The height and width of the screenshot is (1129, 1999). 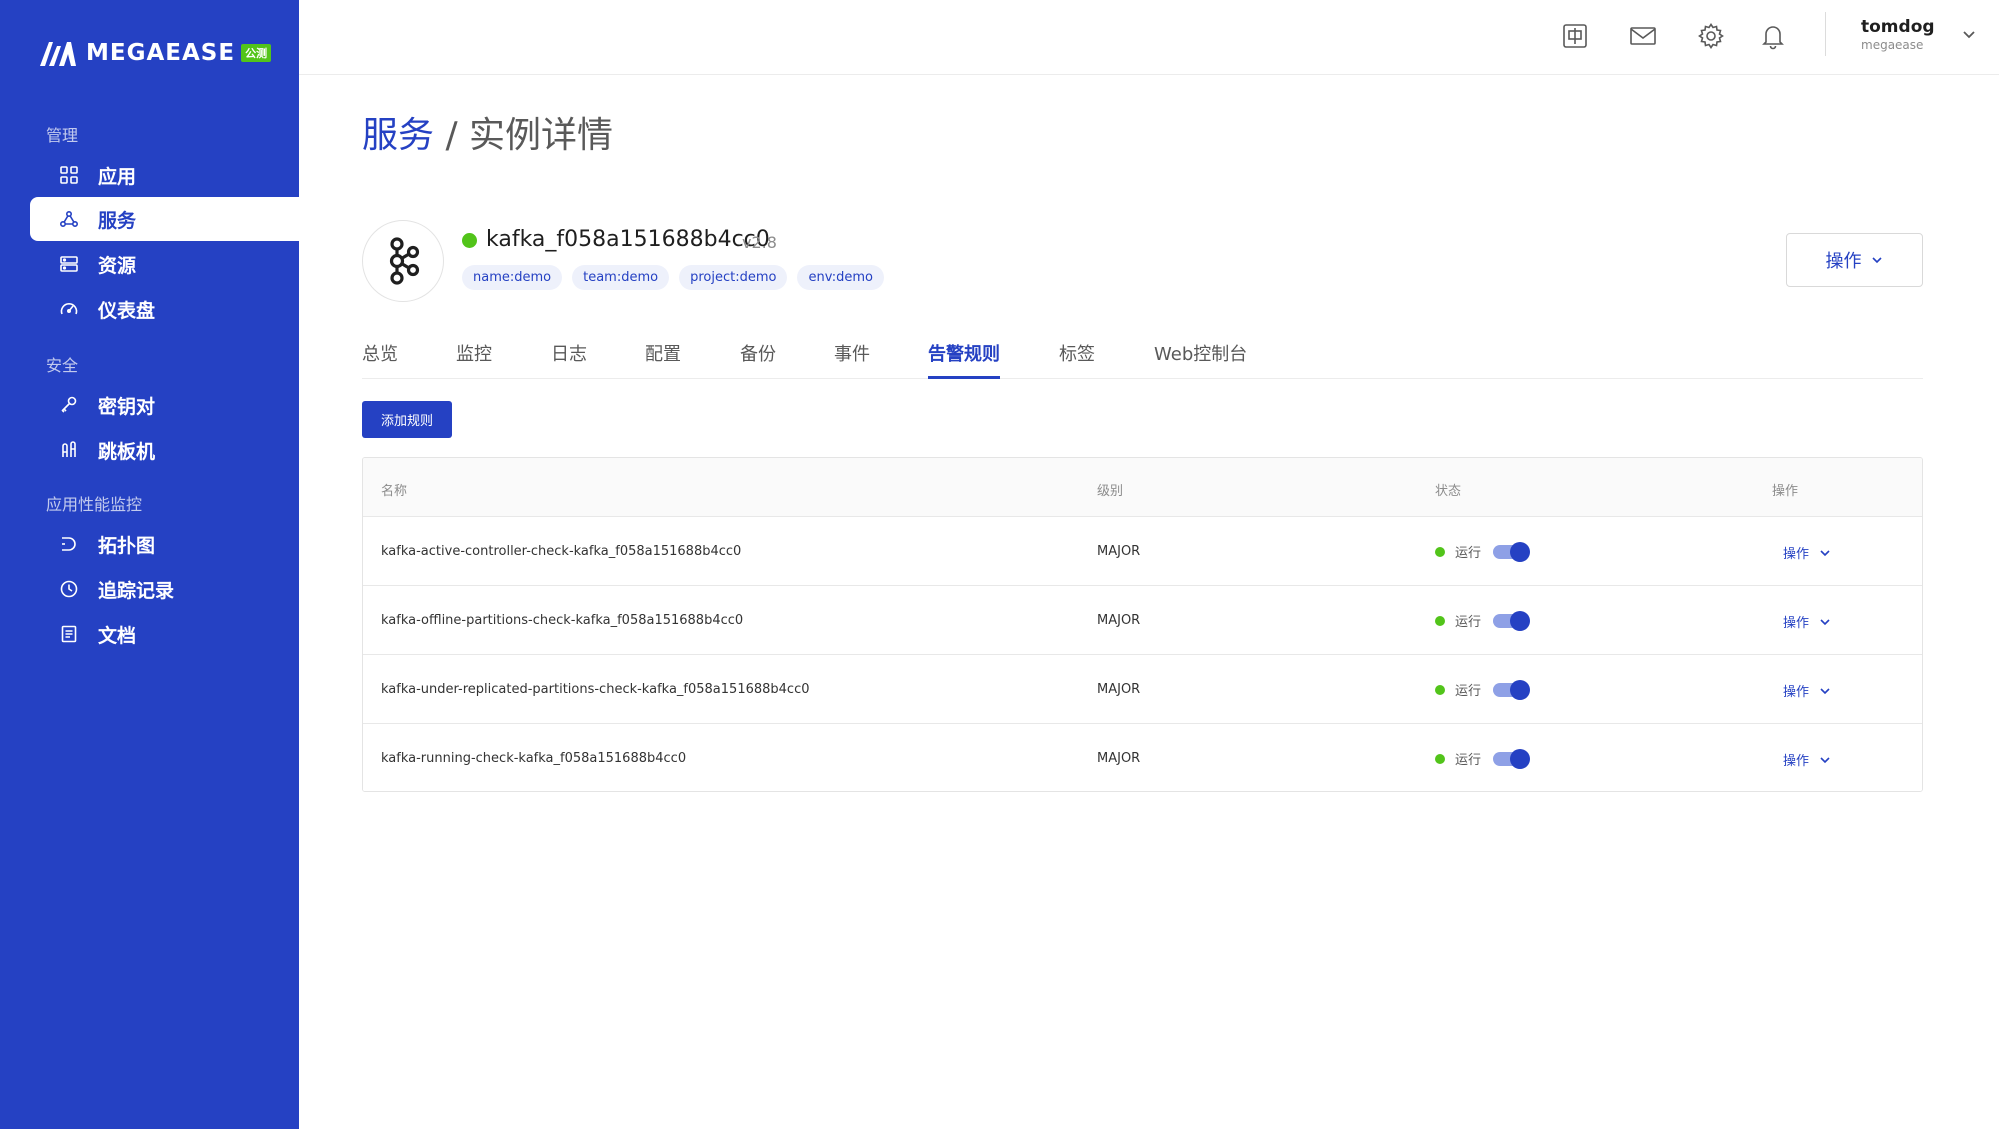 I want to click on table-header: 名称 级别 状态 操作, so click(x=1142, y=487).